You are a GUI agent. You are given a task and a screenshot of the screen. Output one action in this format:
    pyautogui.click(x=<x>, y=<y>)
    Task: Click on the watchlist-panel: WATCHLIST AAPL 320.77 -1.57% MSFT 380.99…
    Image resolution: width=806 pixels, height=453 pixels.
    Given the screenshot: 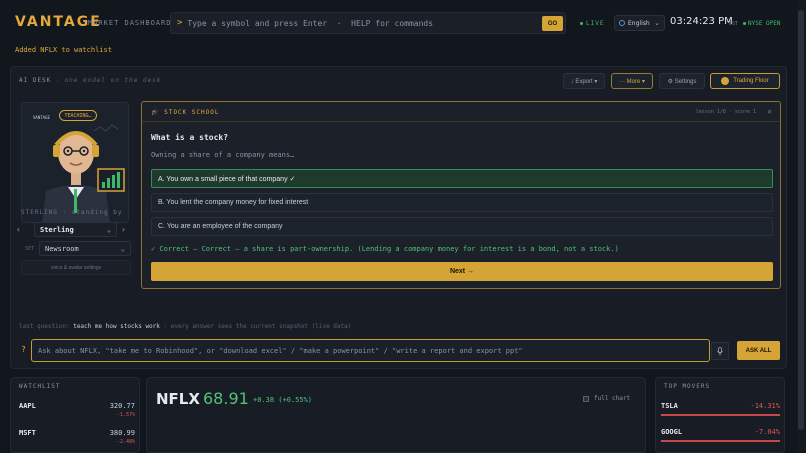 What is the action you would take?
    pyautogui.click(x=75, y=415)
    